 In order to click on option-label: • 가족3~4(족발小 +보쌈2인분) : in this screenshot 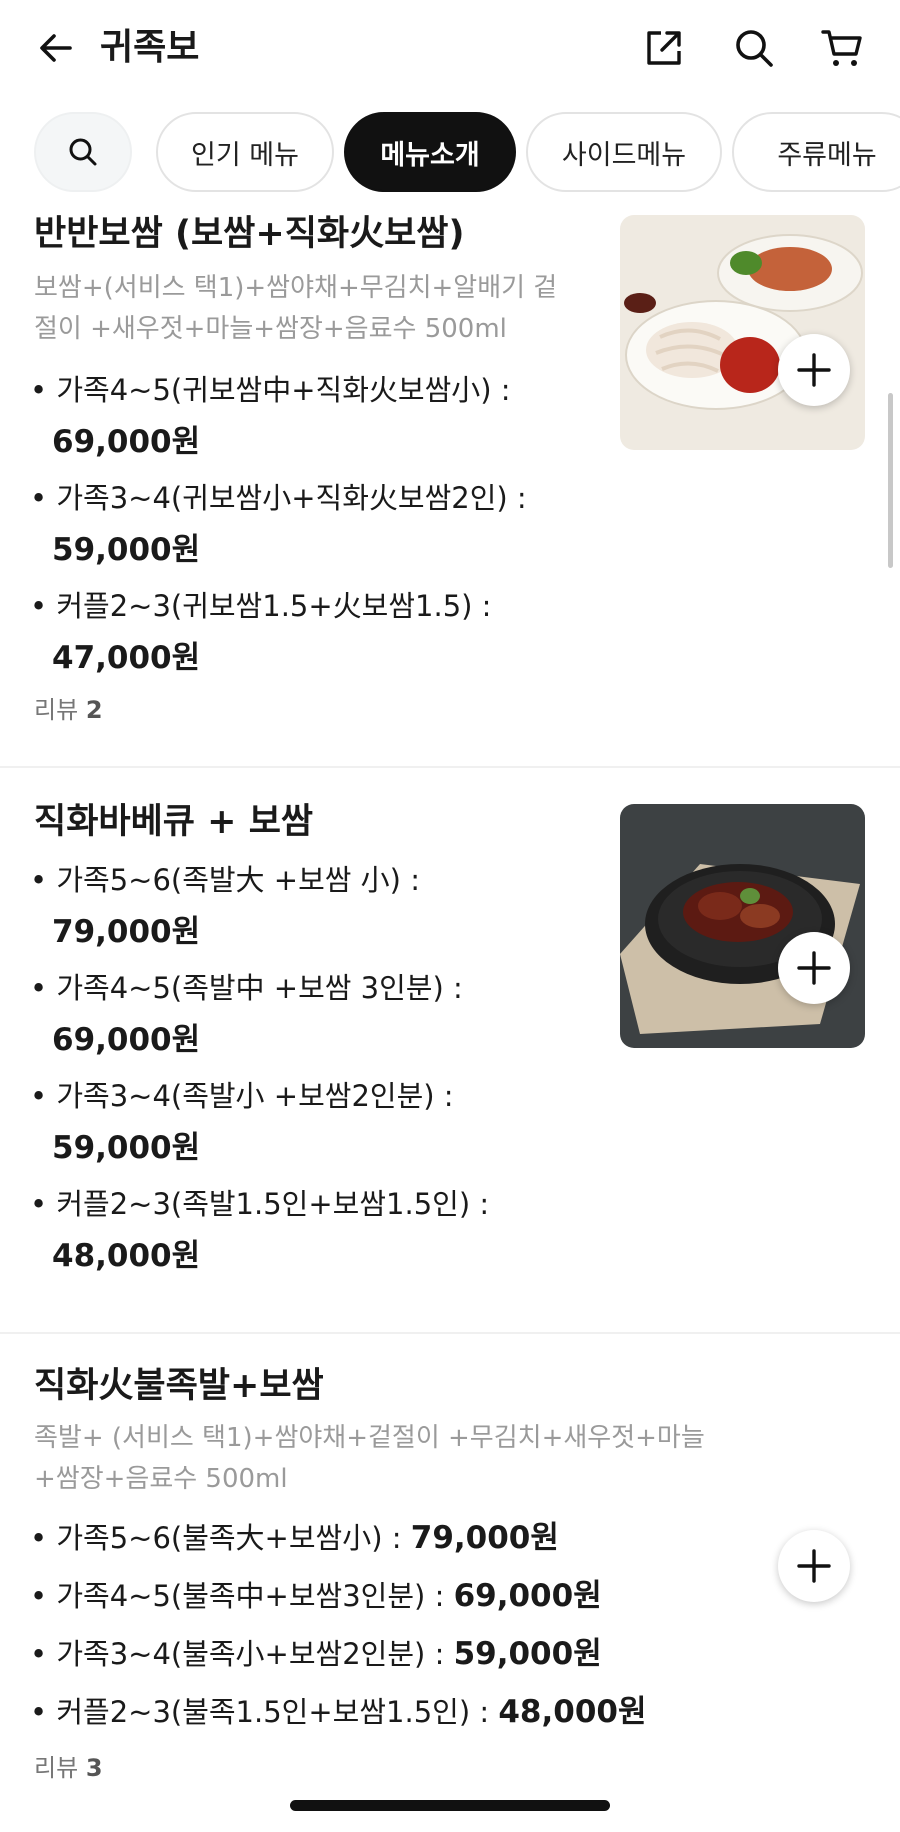, I will do `click(242, 1096)`.